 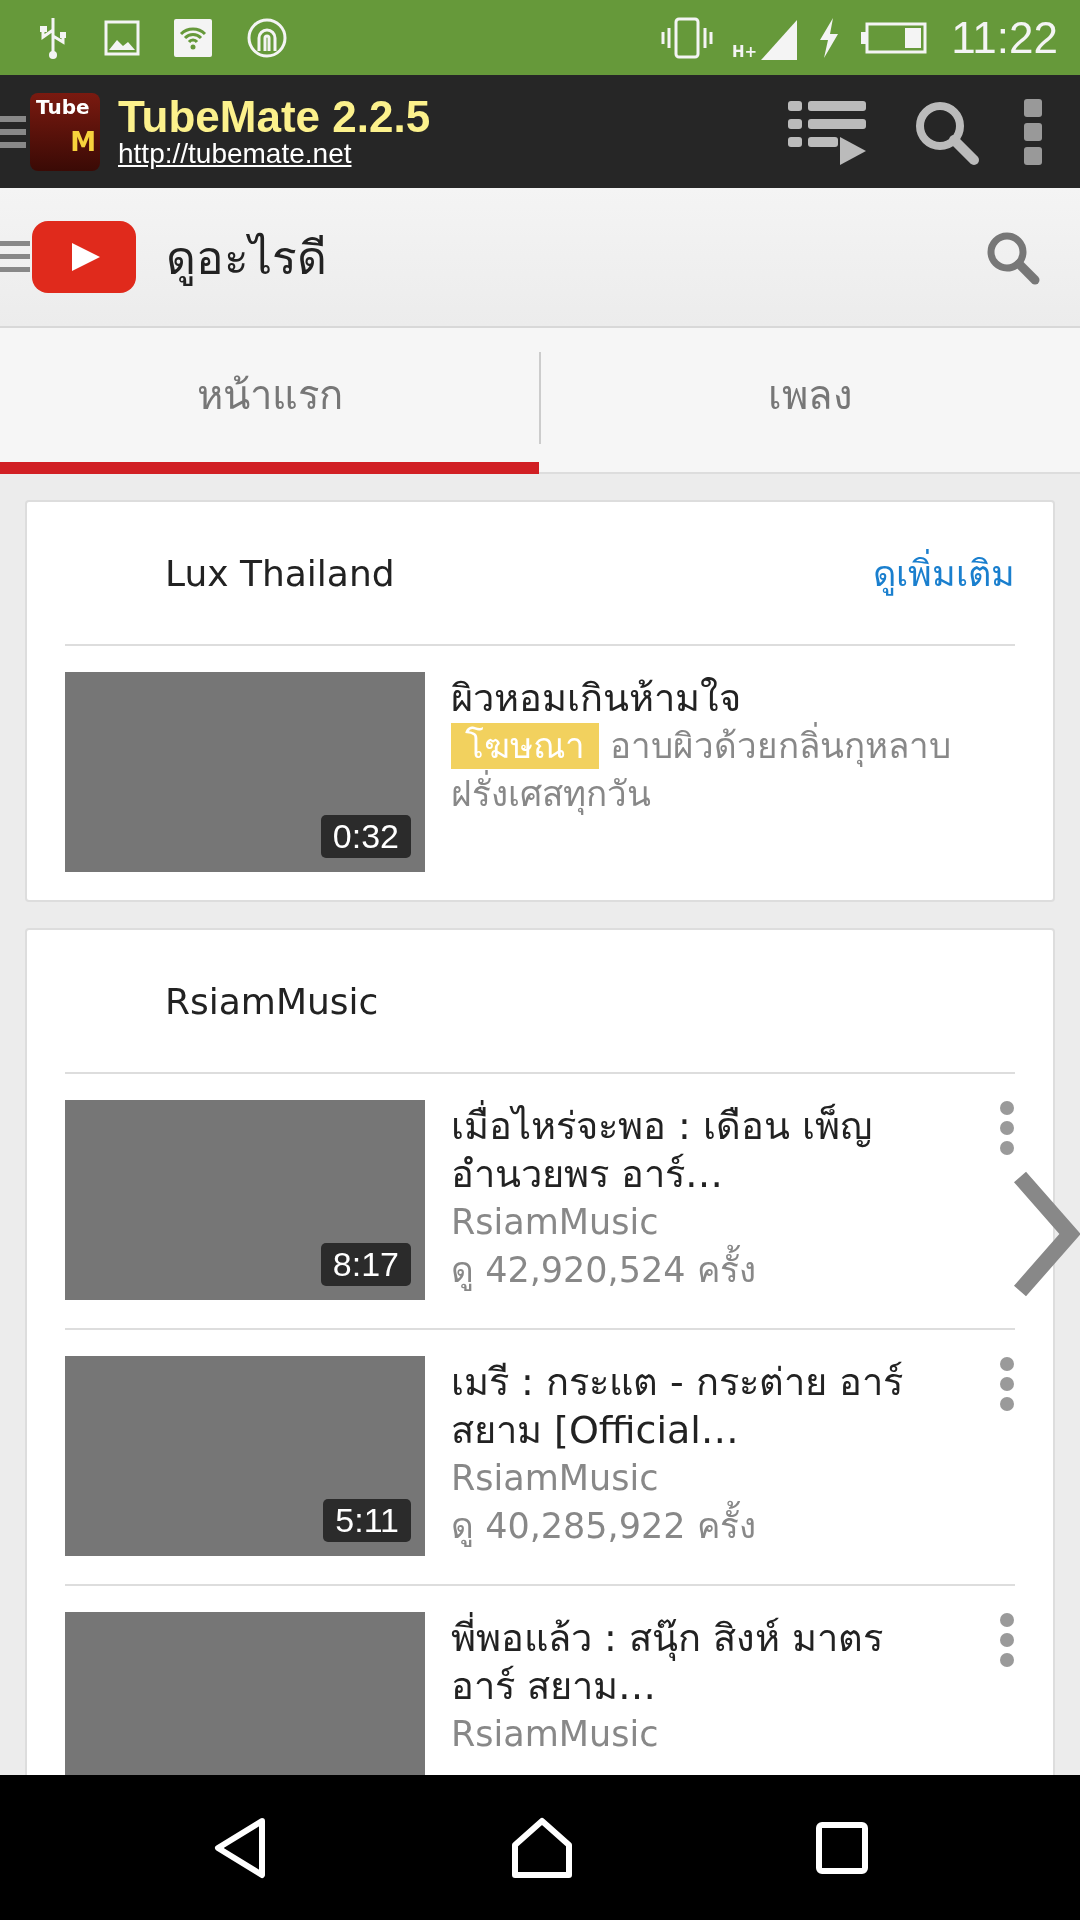 I want to click on channel-name: Lux Thailand, so click(x=469, y=573).